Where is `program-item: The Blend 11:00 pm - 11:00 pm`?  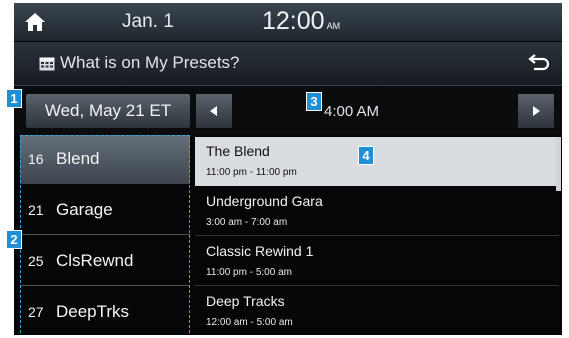 program-item: The Blend 11:00 pm - 11:00 pm is located at coordinates (377, 161).